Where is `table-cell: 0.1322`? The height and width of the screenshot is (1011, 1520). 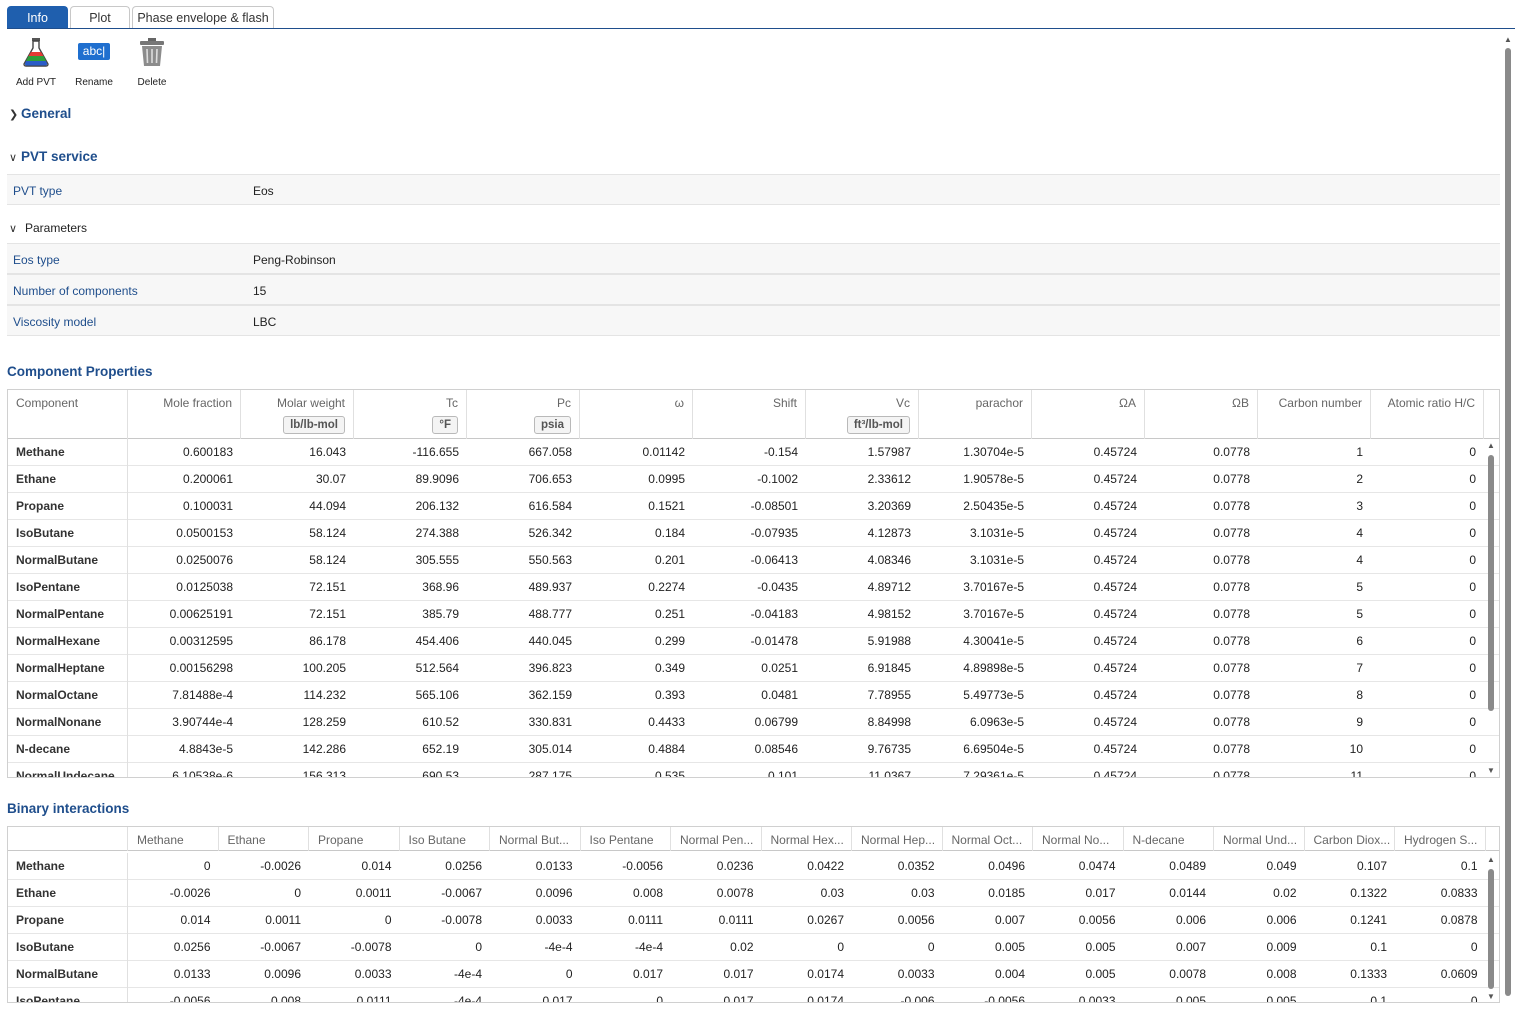
table-cell: 0.1322 is located at coordinates (1350, 893).